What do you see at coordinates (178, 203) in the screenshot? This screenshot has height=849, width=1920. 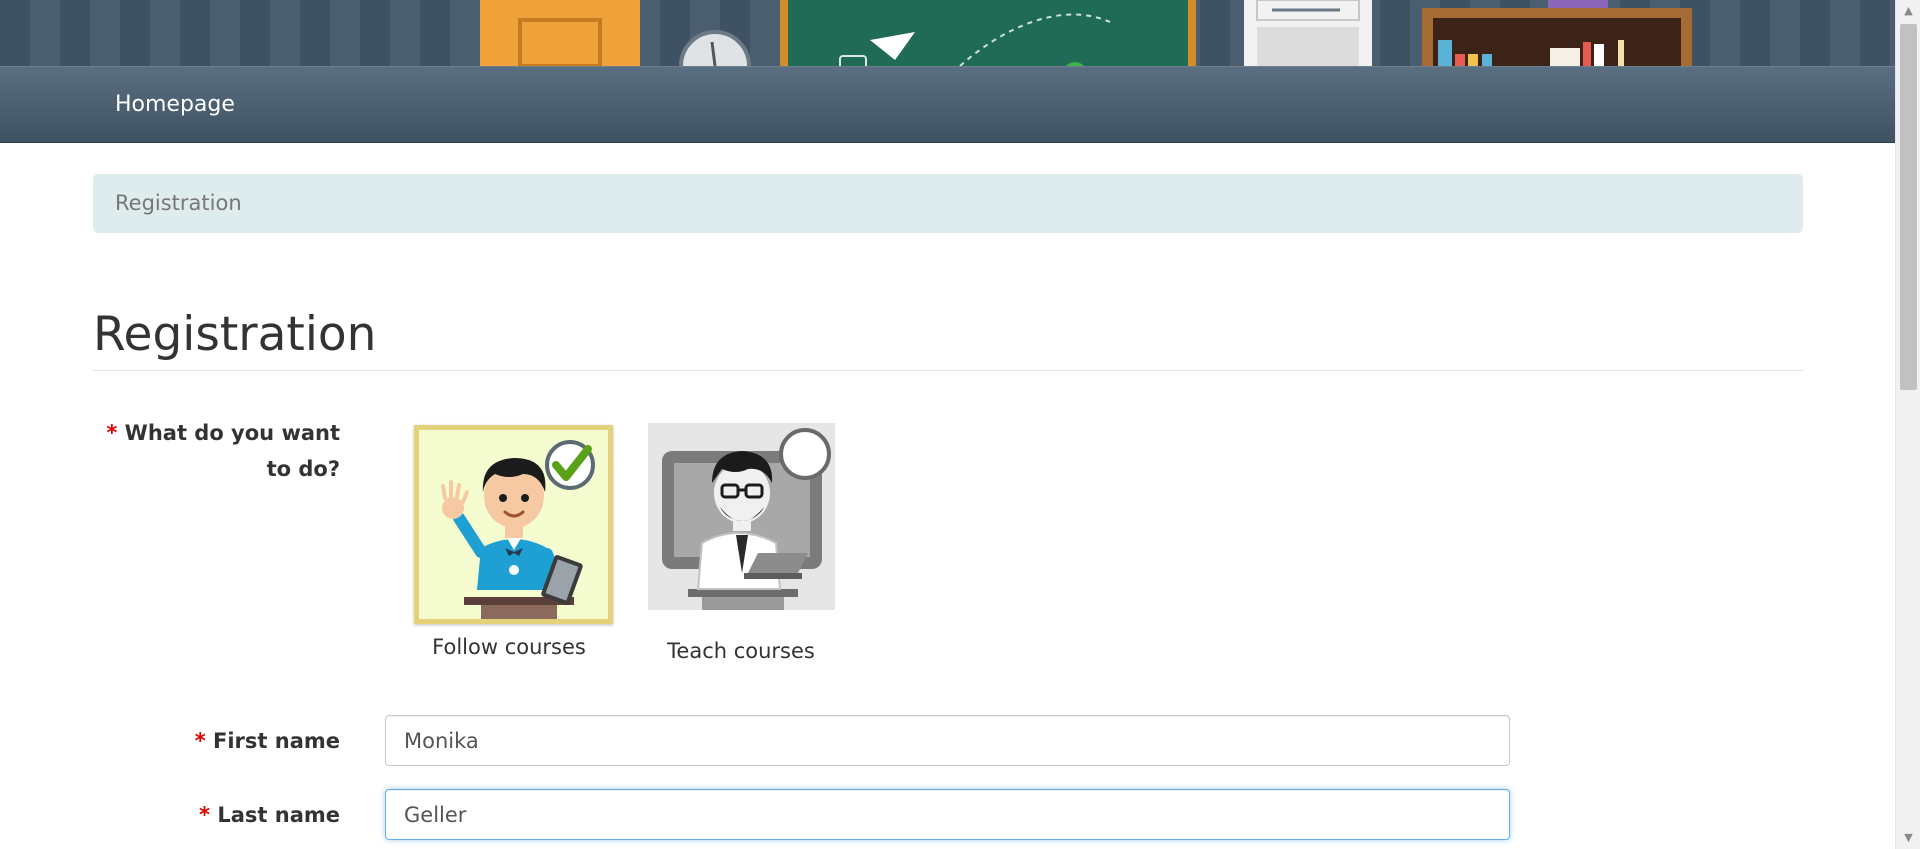 I see `breadcrumb-current: Registration` at bounding box center [178, 203].